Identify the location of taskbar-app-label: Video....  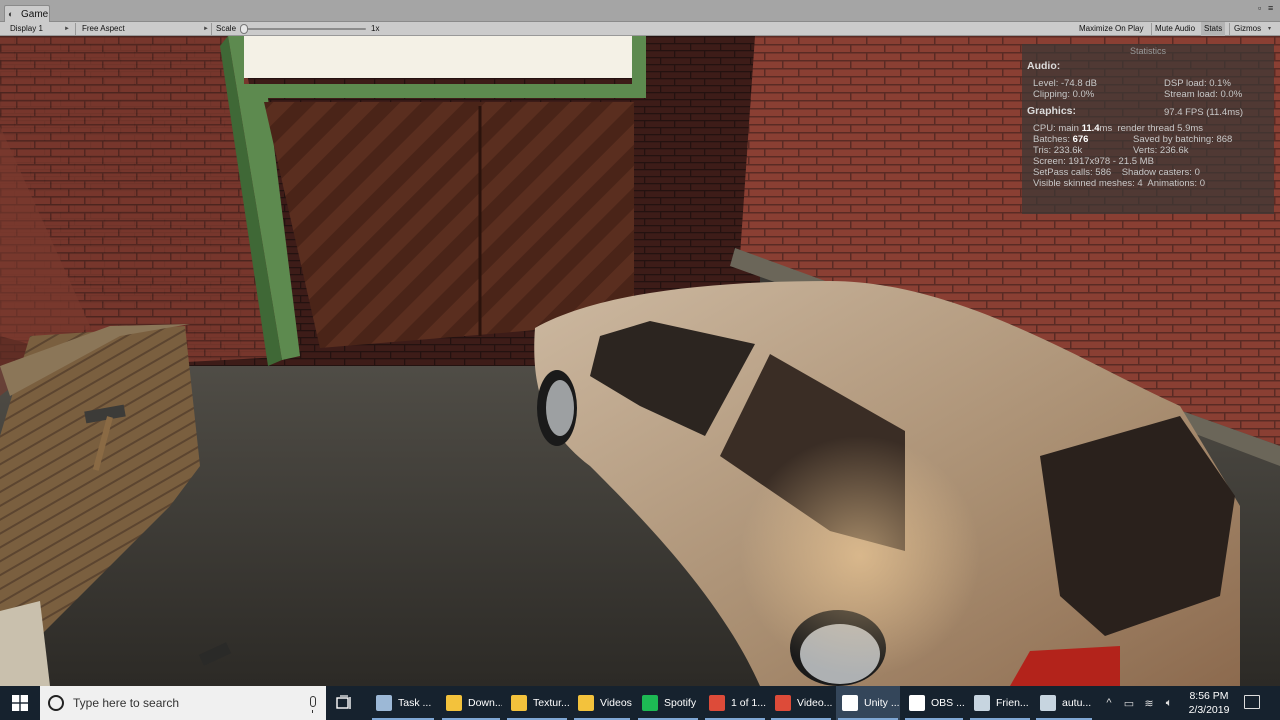
(815, 703).